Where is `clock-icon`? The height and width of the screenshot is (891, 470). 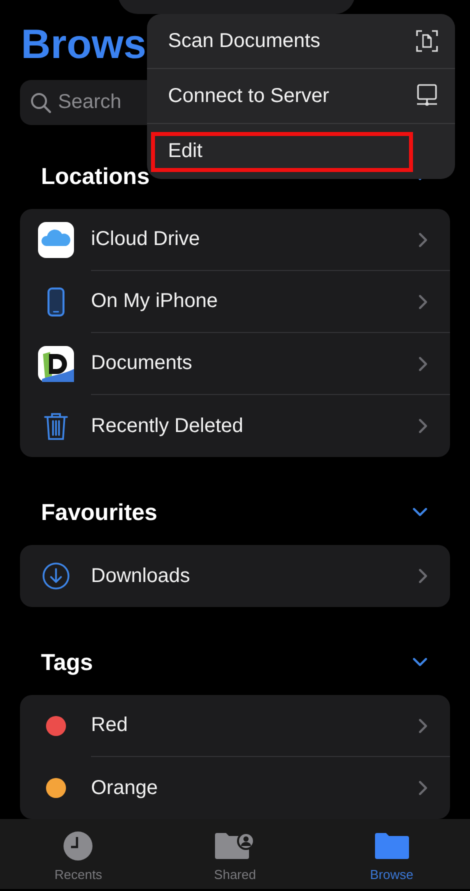
clock-icon is located at coordinates (78, 846).